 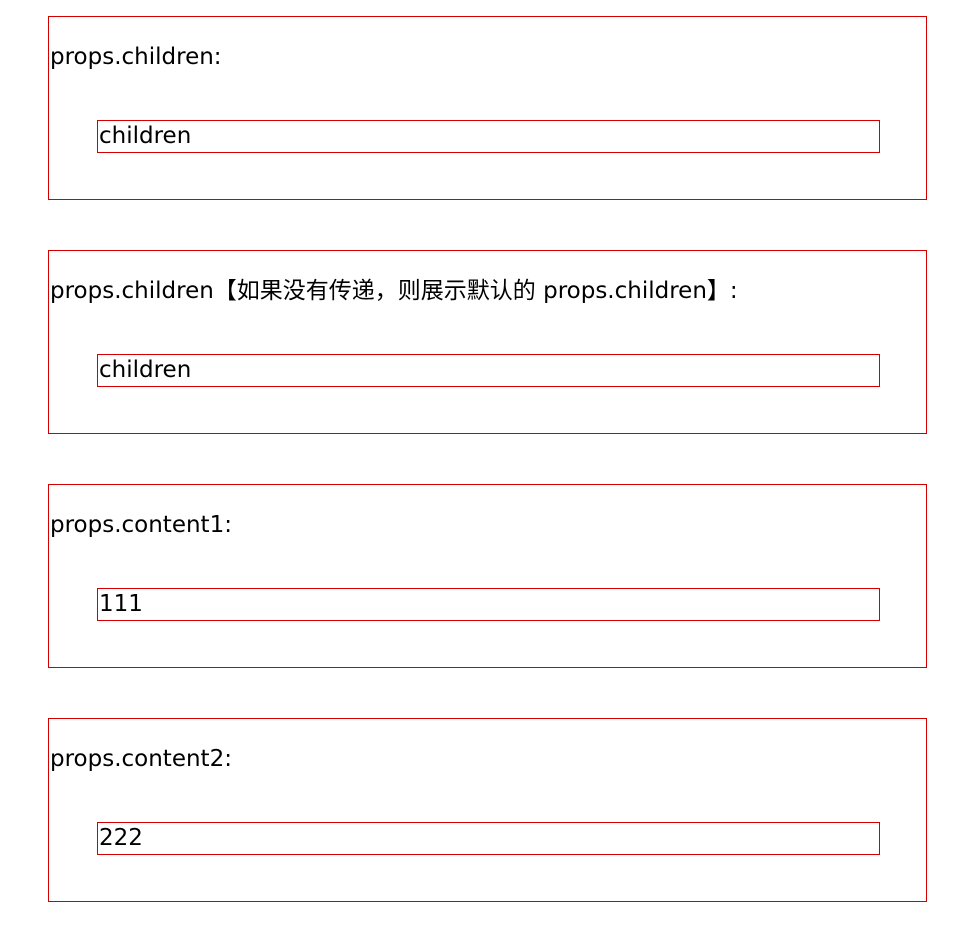 What do you see at coordinates (136, 57) in the screenshot?
I see `section-label: props.children:` at bounding box center [136, 57].